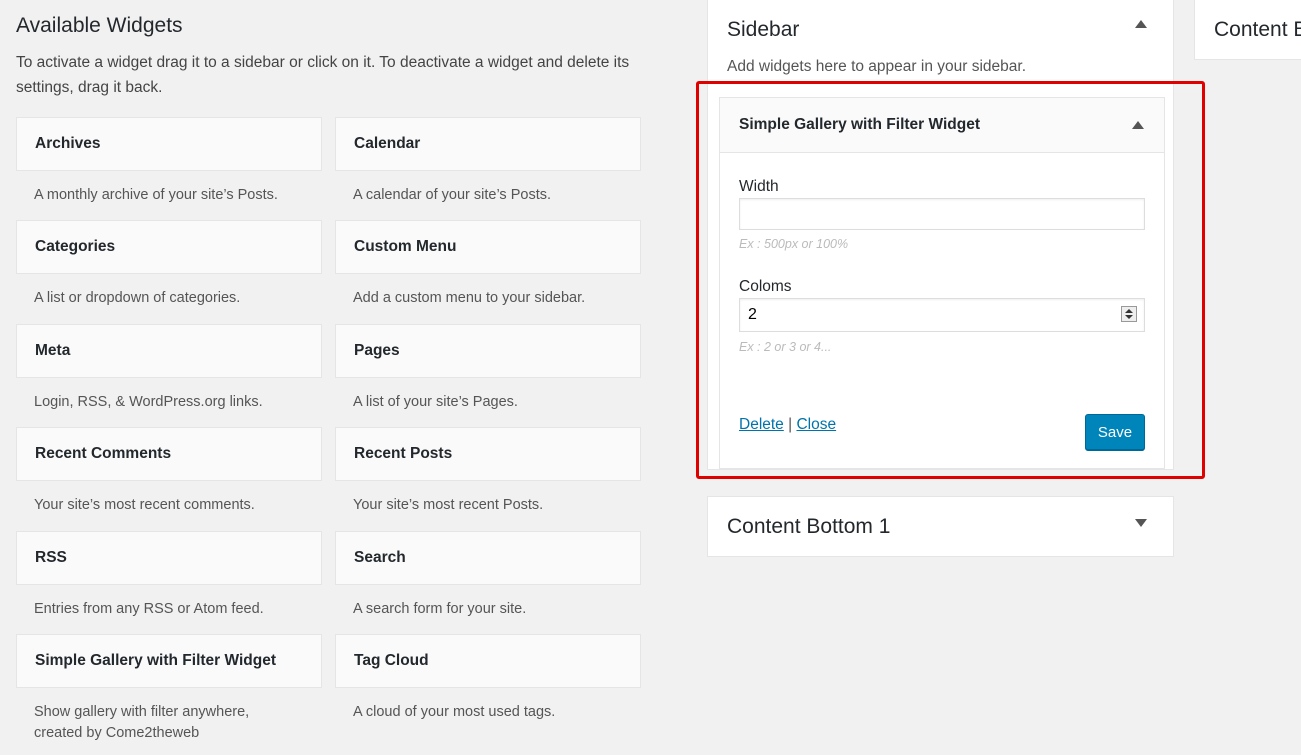 The image size is (1301, 755). I want to click on widget-description: A calendar of your site’s Posts., so click(452, 195).